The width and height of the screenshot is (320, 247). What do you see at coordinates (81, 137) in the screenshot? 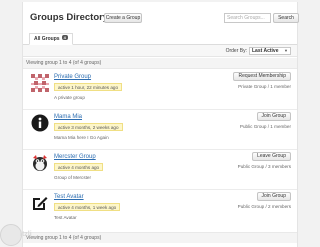
I see `group-description: Mama Mia here I Go Again` at bounding box center [81, 137].